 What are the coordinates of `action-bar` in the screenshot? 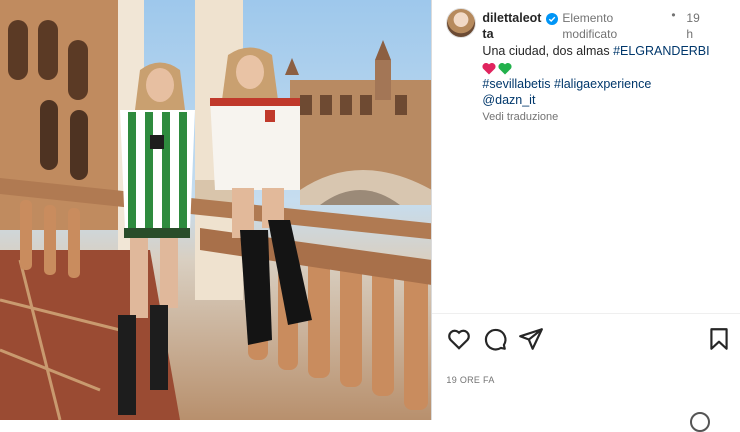 It's located at (589, 339).